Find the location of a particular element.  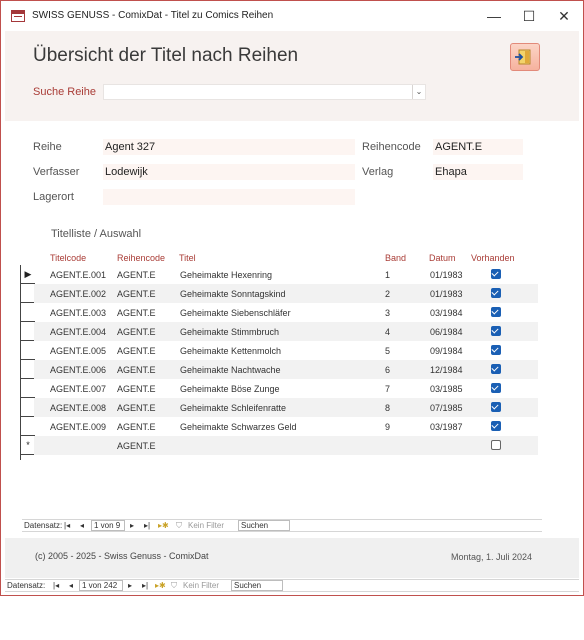

cell-titel: Geheimakte Stimmbruch is located at coordinates (229, 332).